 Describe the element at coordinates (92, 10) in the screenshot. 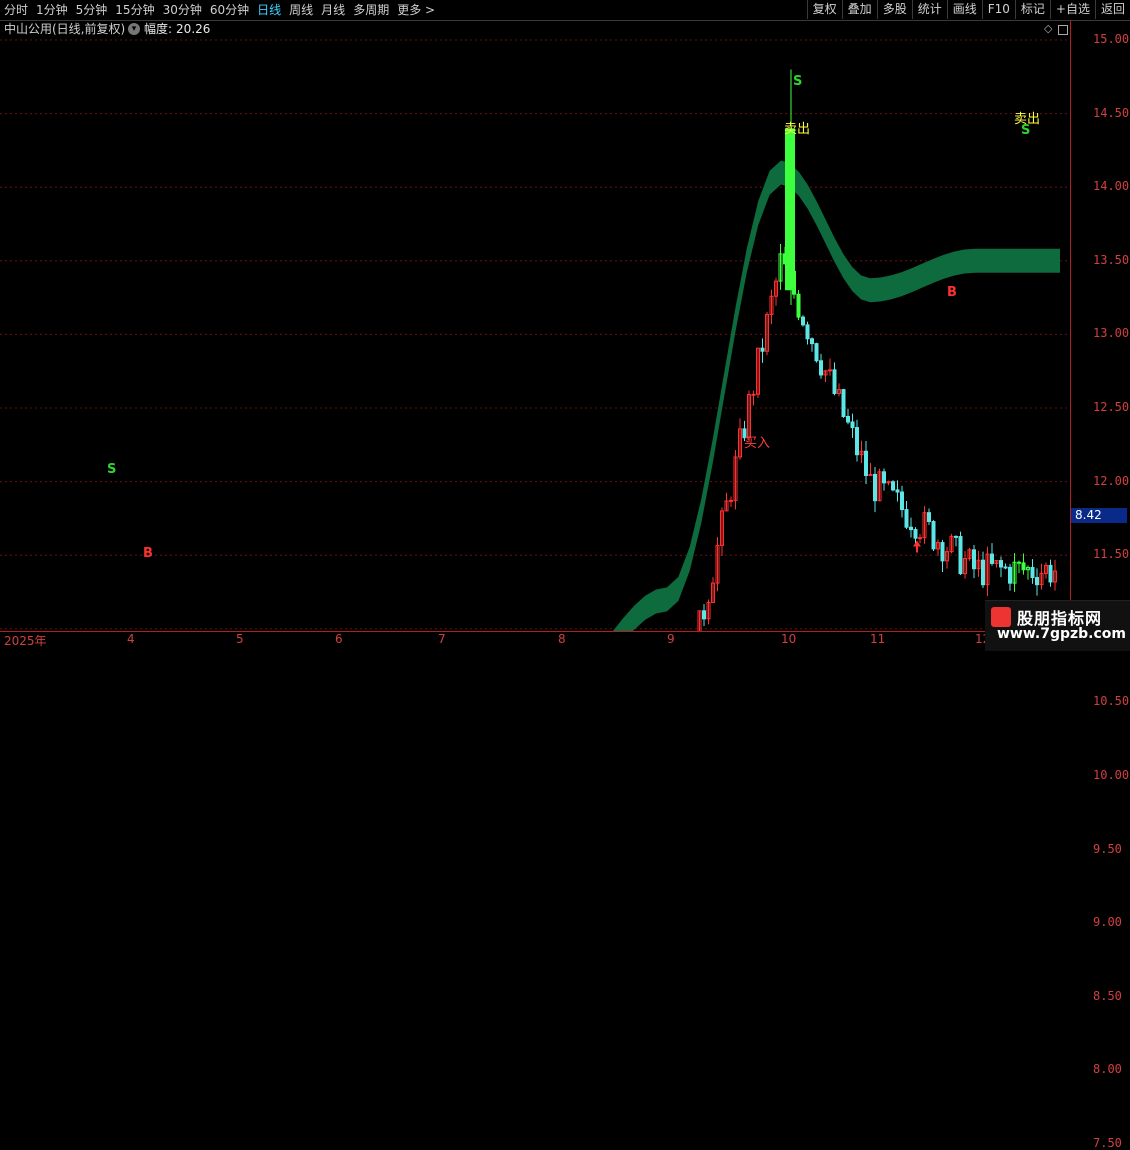

I see `tab-period-2: 5分钟` at that location.